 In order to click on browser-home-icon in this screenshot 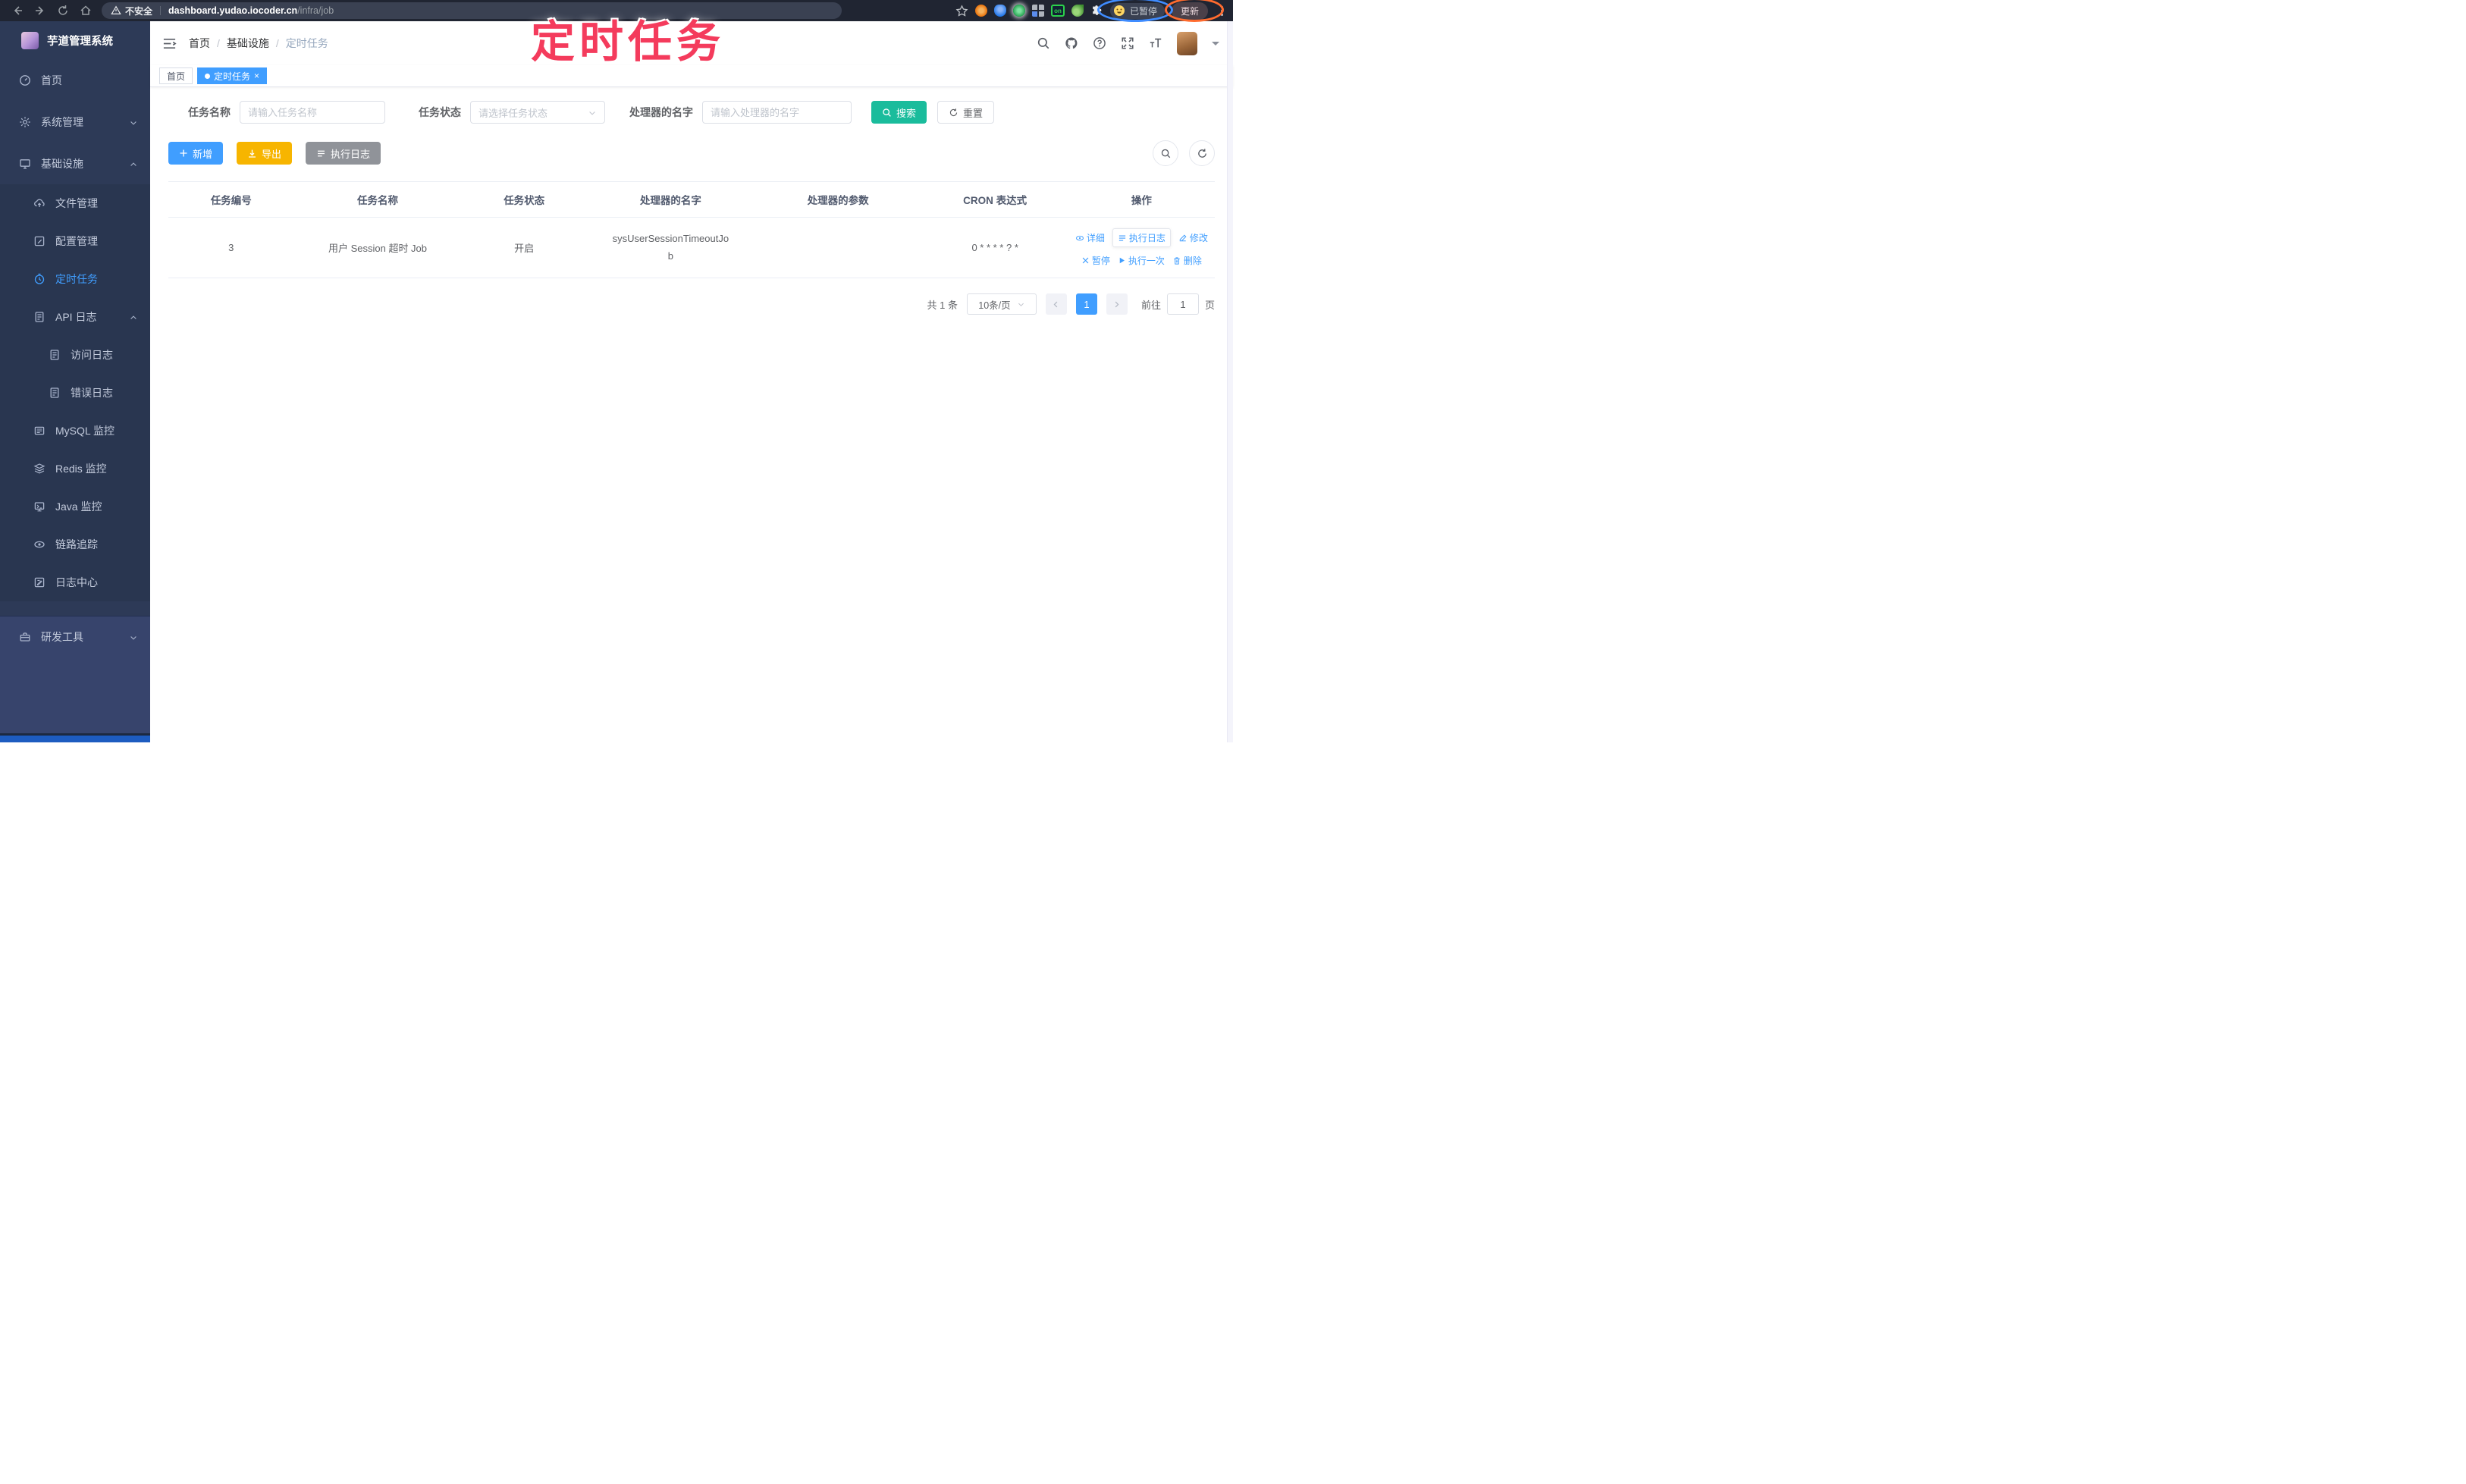, I will do `click(86, 11)`.